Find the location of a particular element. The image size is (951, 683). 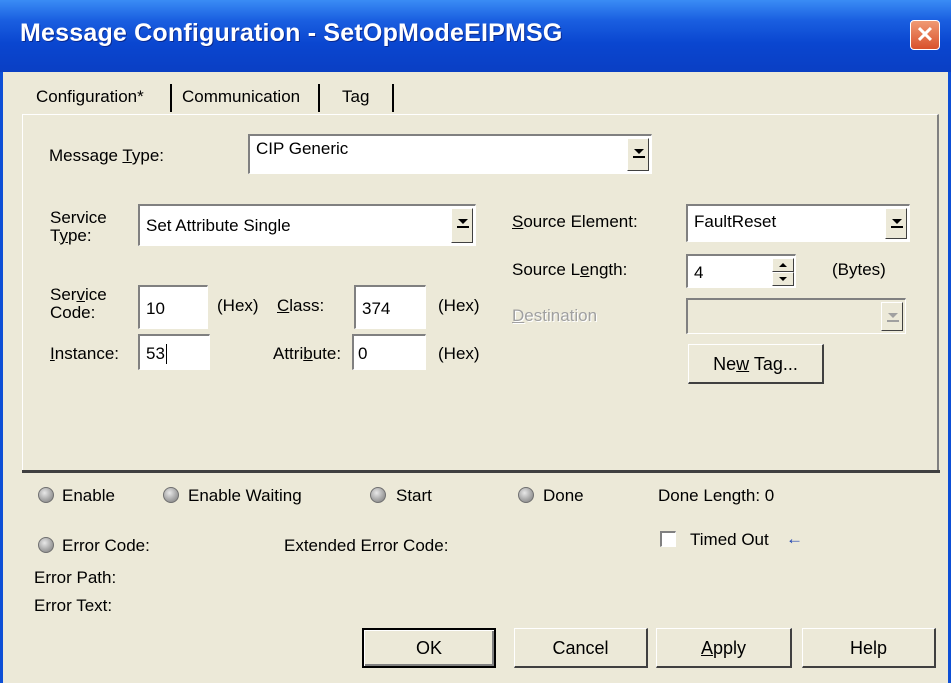

window-title: Message Configuration - SetOpModeEIPMSG is located at coordinates (291, 33).